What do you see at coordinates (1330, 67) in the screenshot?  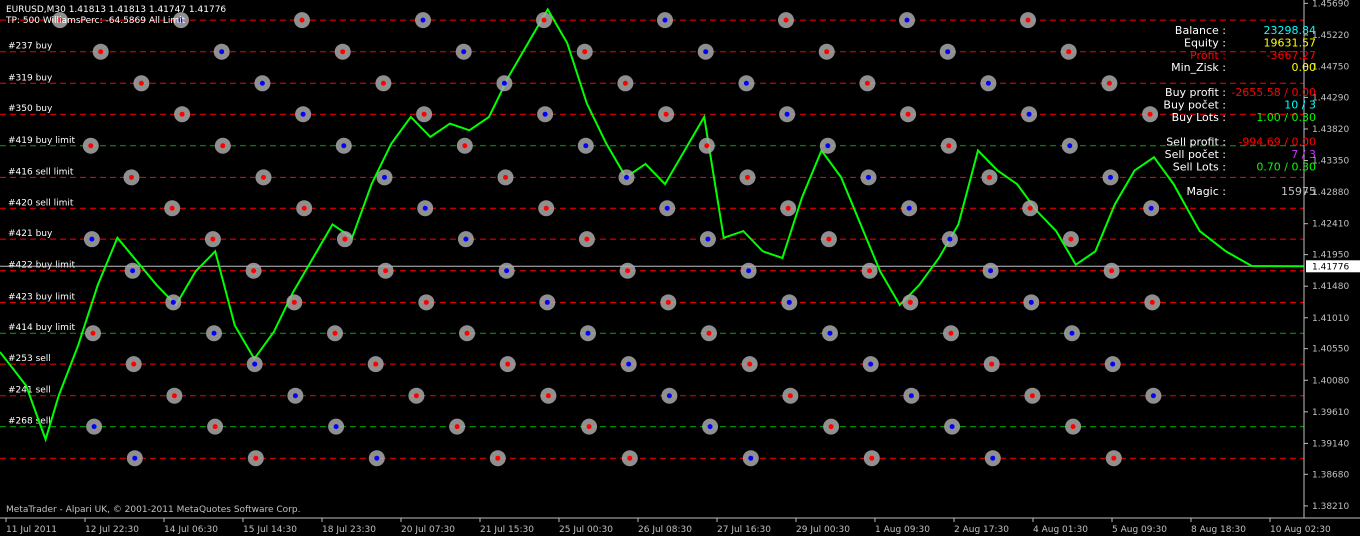 I see `price-tick-label: 1.44750` at bounding box center [1330, 67].